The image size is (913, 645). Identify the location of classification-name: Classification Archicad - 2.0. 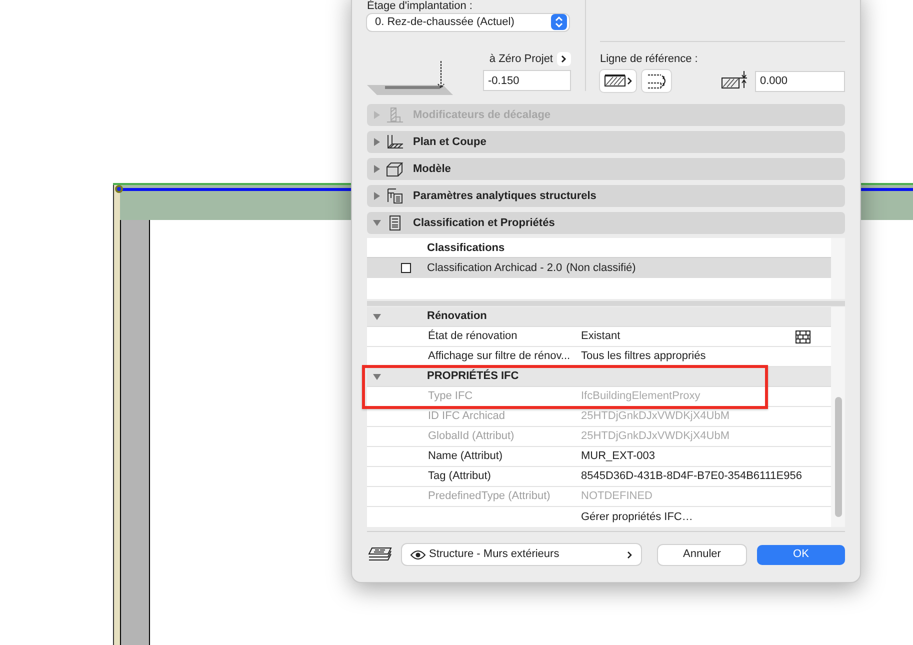
(494, 268).